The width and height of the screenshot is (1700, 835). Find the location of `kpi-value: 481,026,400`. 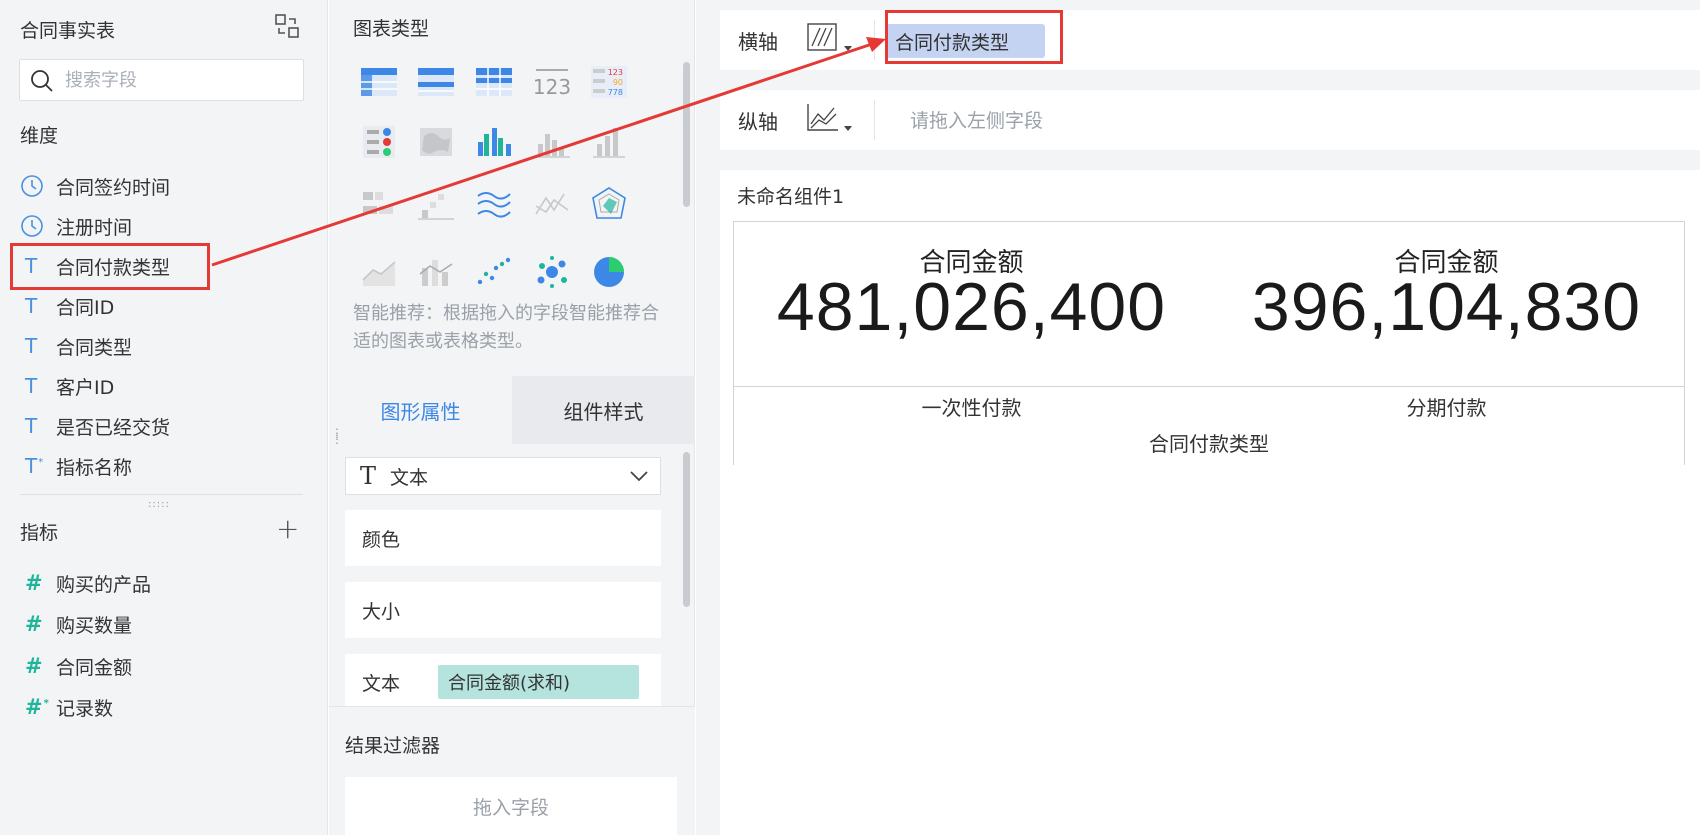

kpi-value: 481,026,400 is located at coordinates (971, 307).